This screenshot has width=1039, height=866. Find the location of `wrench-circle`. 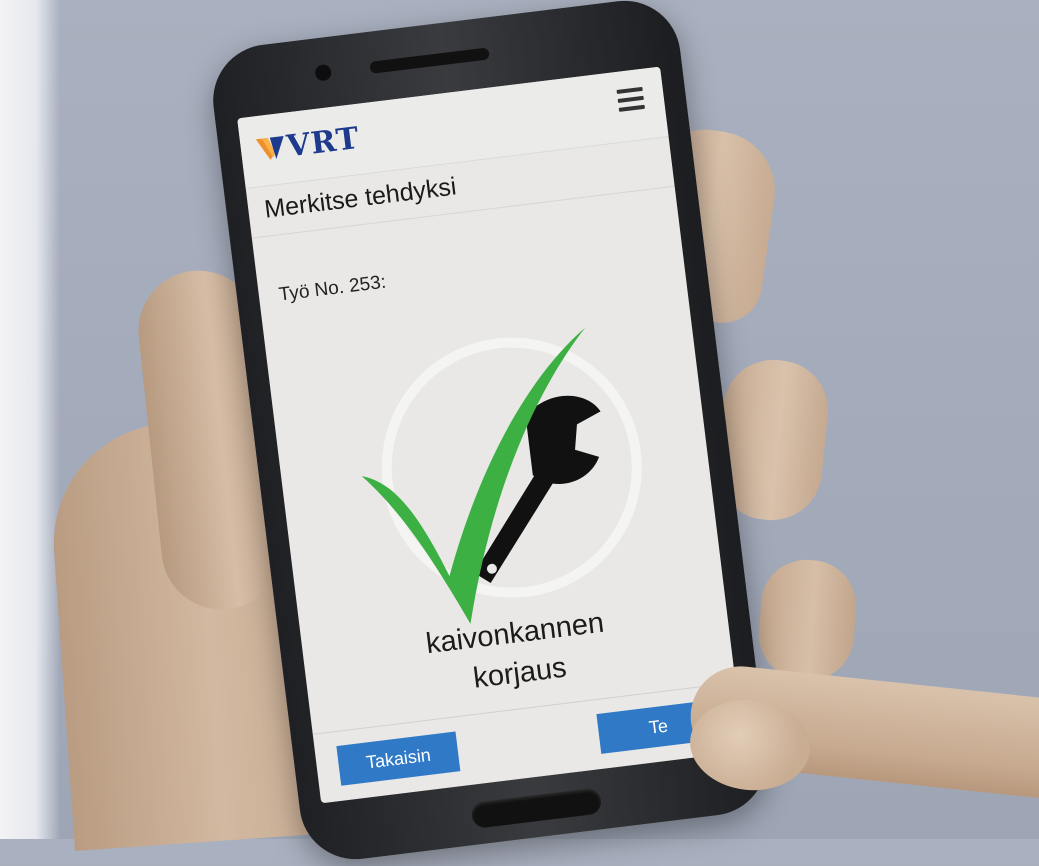

wrench-circle is located at coordinates (511, 467).